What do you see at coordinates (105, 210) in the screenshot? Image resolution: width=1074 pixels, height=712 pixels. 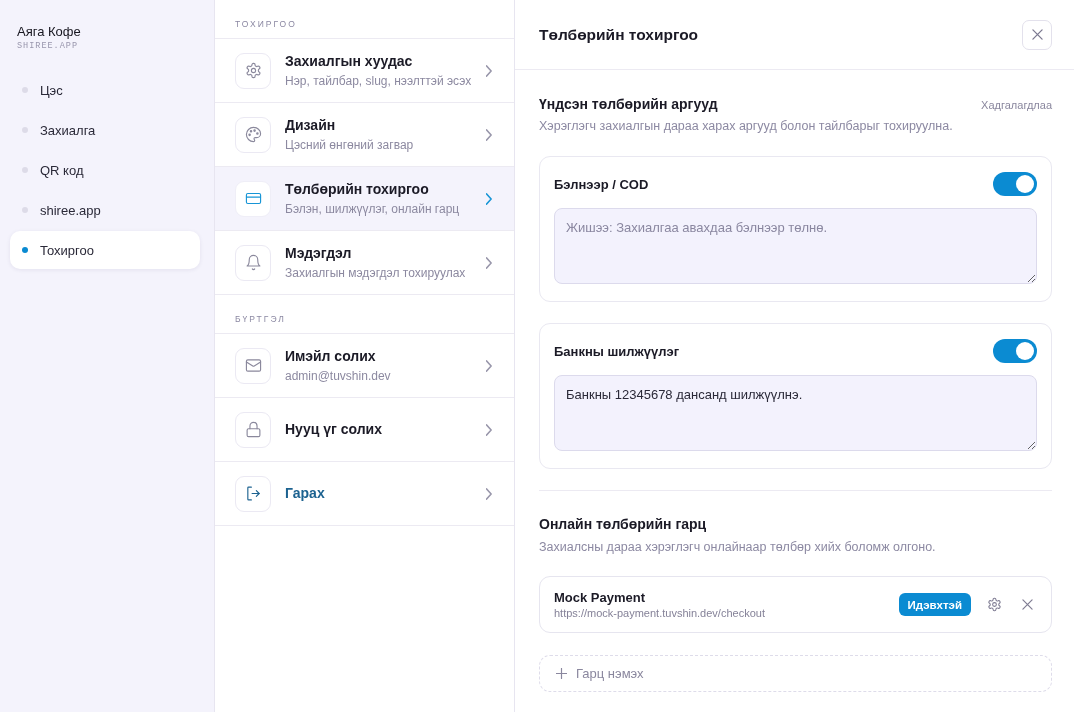 I see `nav-item: shiree.app` at bounding box center [105, 210].